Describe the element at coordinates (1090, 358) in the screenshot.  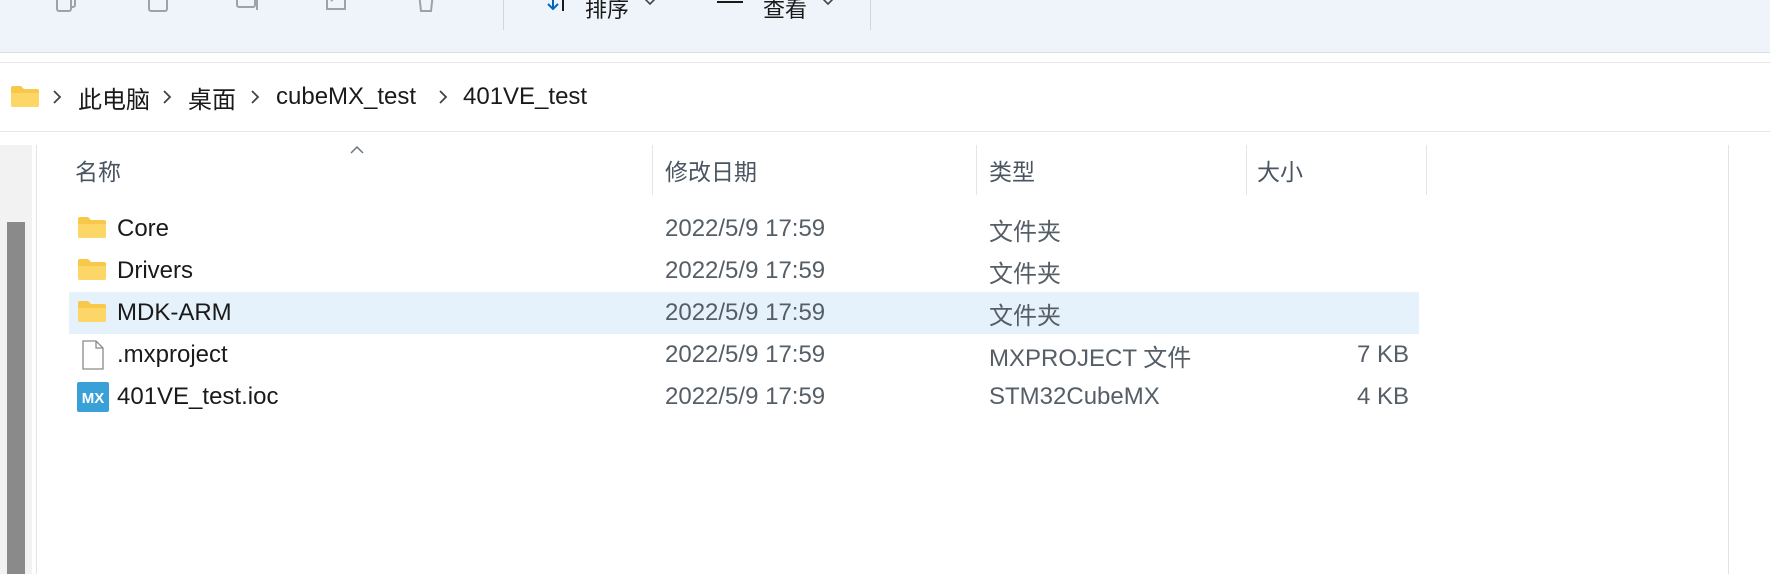
I see `file-type: MXPROJECT 文件` at that location.